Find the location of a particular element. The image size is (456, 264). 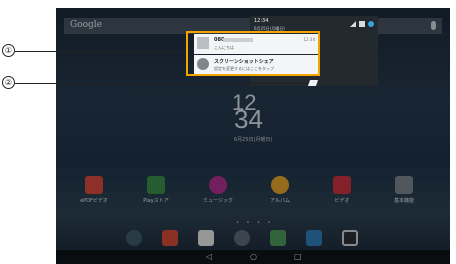

account-icon is located at coordinates (371, 24).